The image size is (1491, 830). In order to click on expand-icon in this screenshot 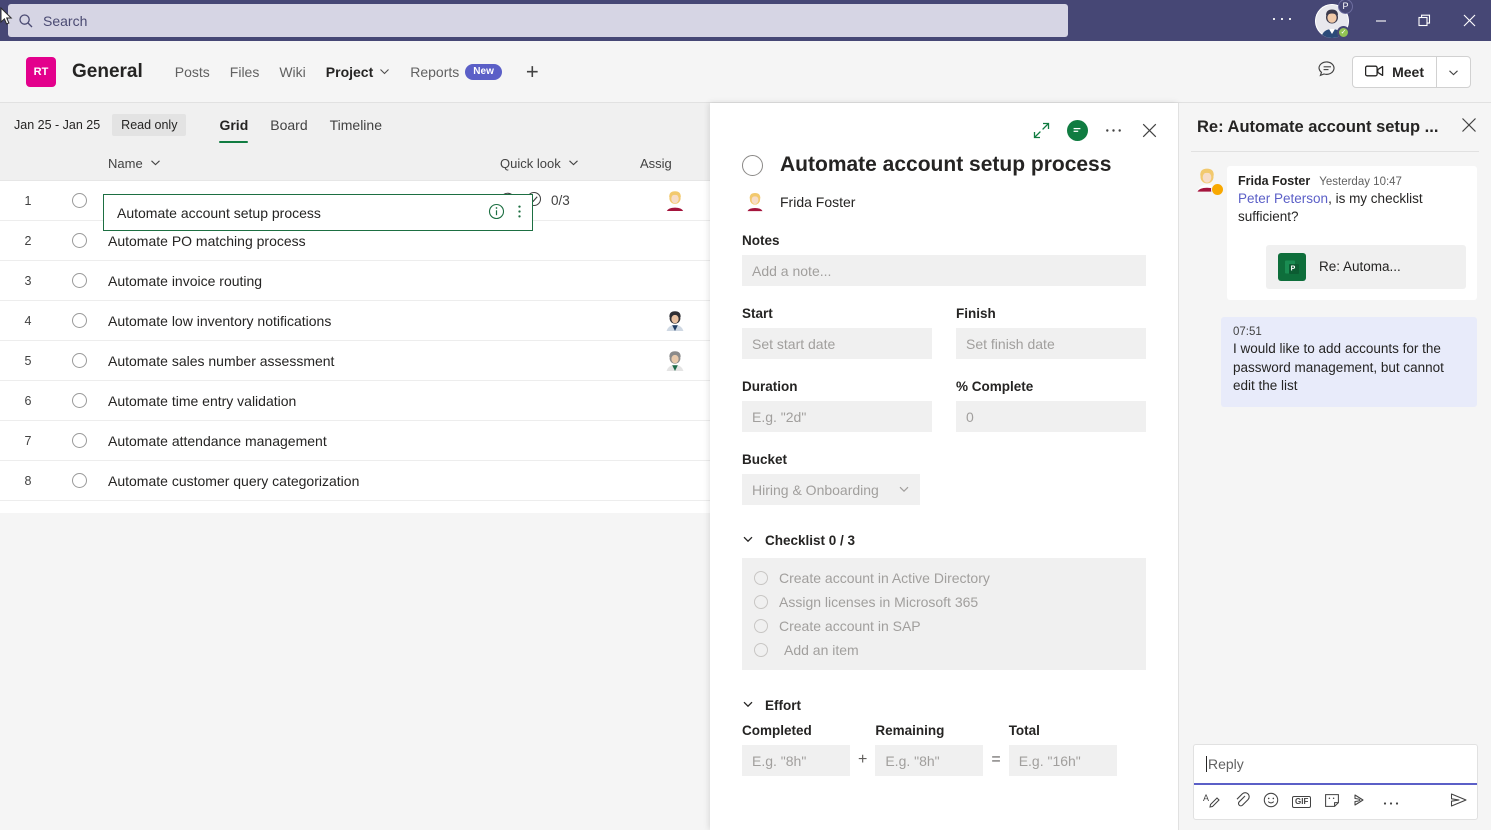, I will do `click(1041, 130)`.